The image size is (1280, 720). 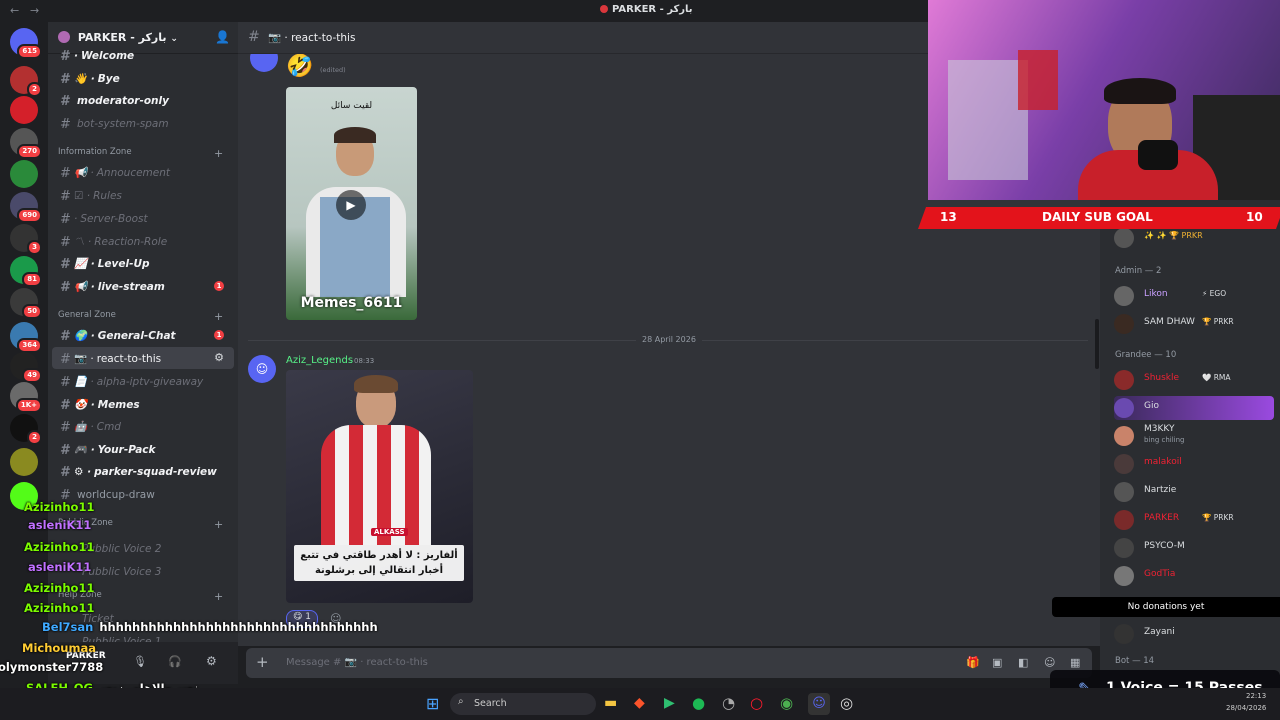 I want to click on member-item: Nartzie, so click(x=1194, y=492).